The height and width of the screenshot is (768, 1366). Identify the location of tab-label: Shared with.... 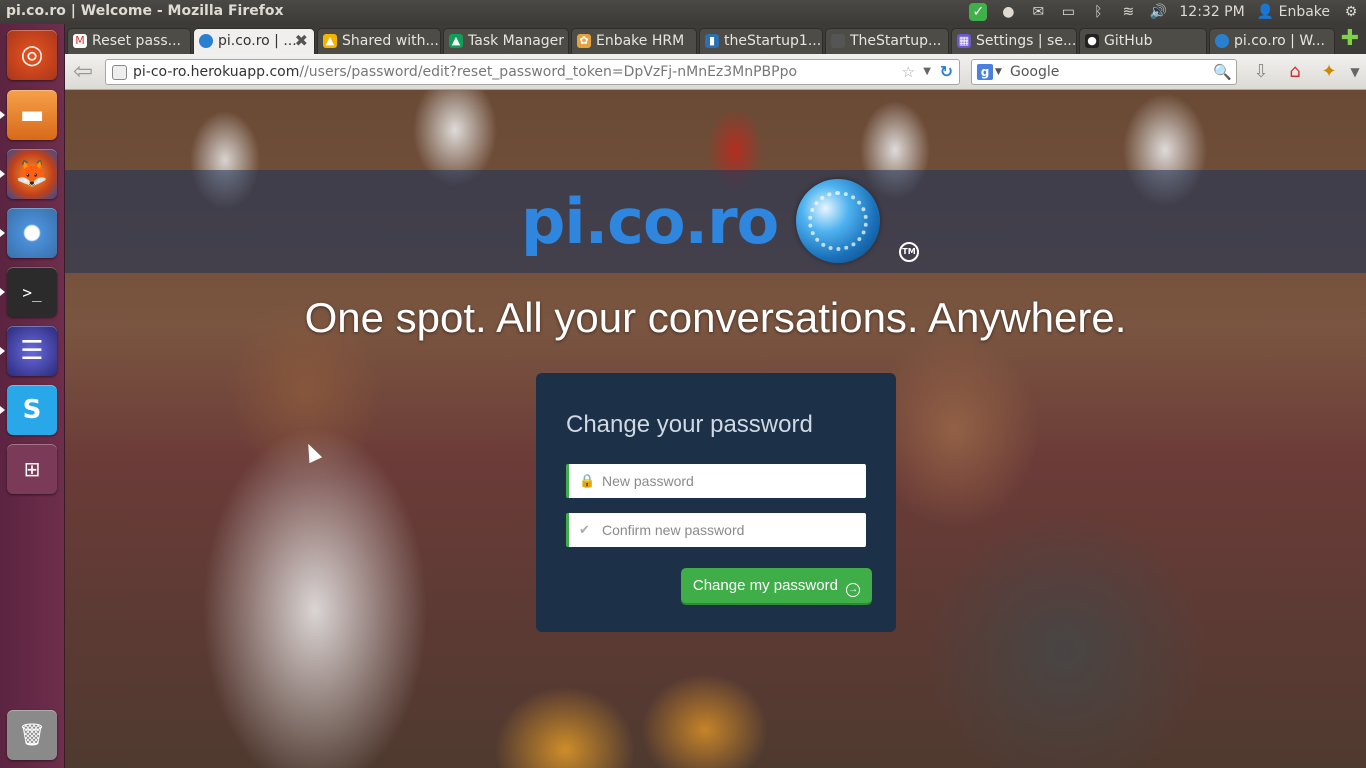
(390, 41).